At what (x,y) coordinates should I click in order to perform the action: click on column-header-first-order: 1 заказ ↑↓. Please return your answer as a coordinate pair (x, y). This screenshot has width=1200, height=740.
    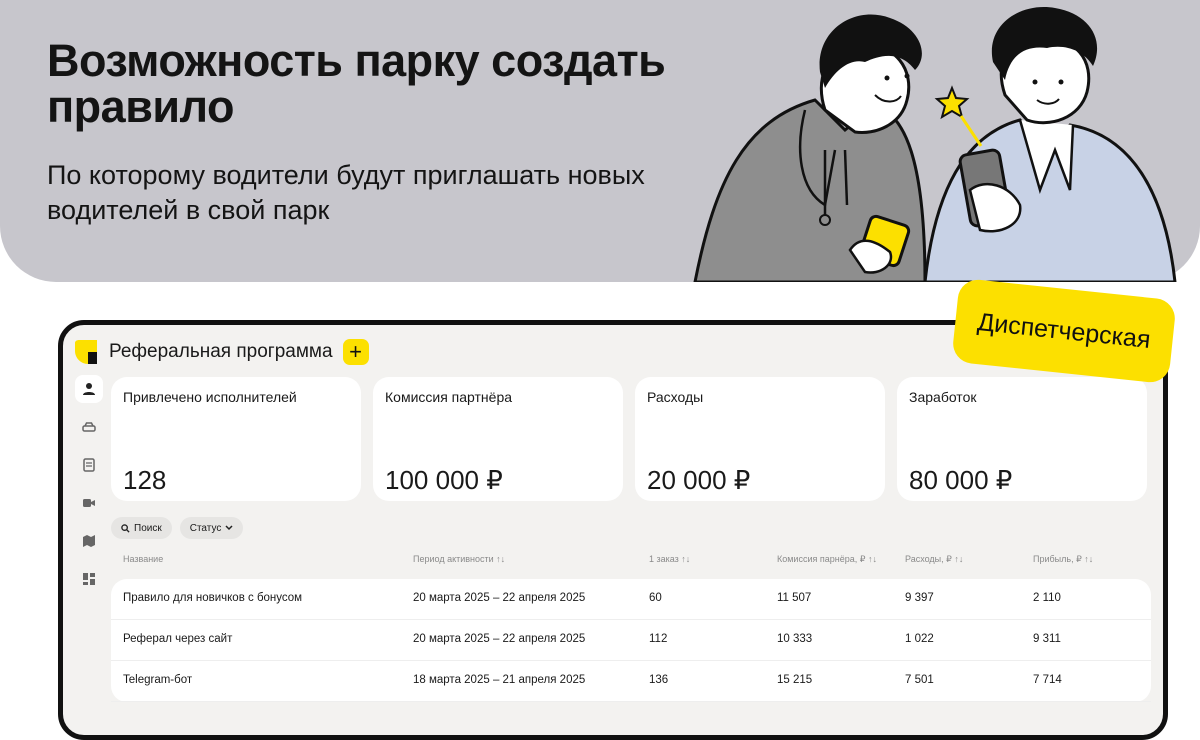
    Looking at the image, I should click on (669, 559).